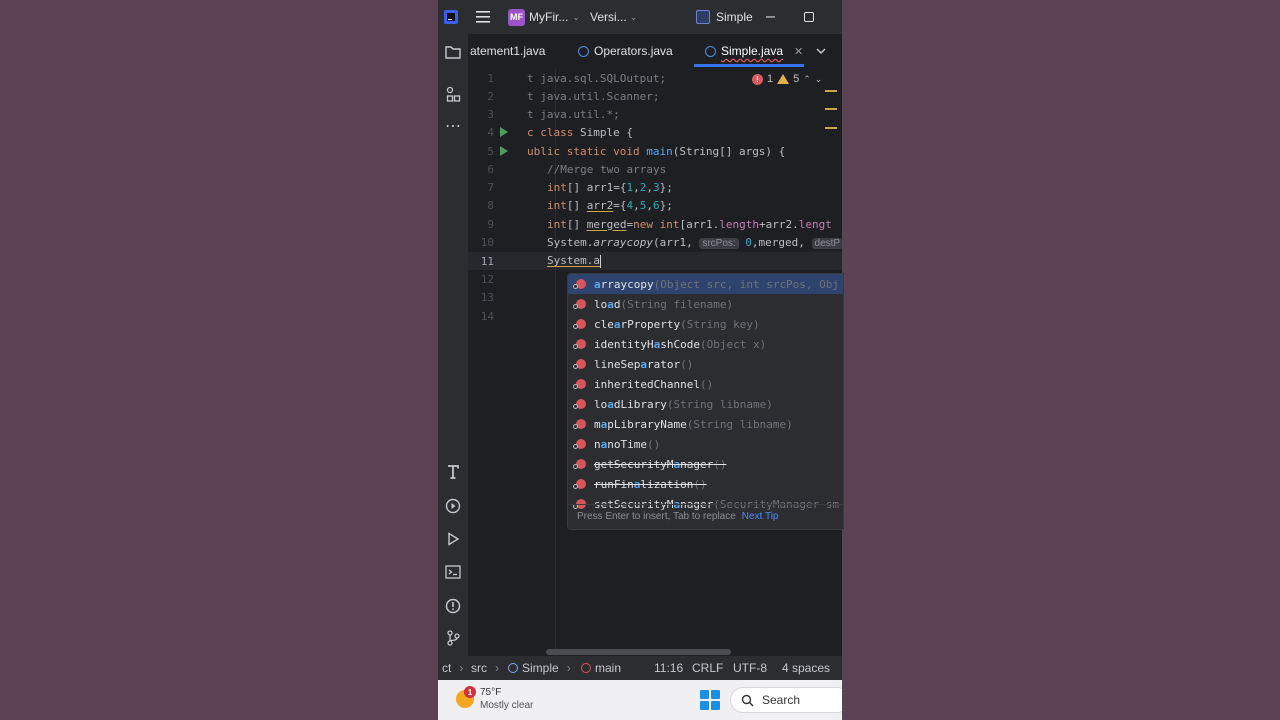  What do you see at coordinates (453, 94) in the screenshot?
I see `structure-icon` at bounding box center [453, 94].